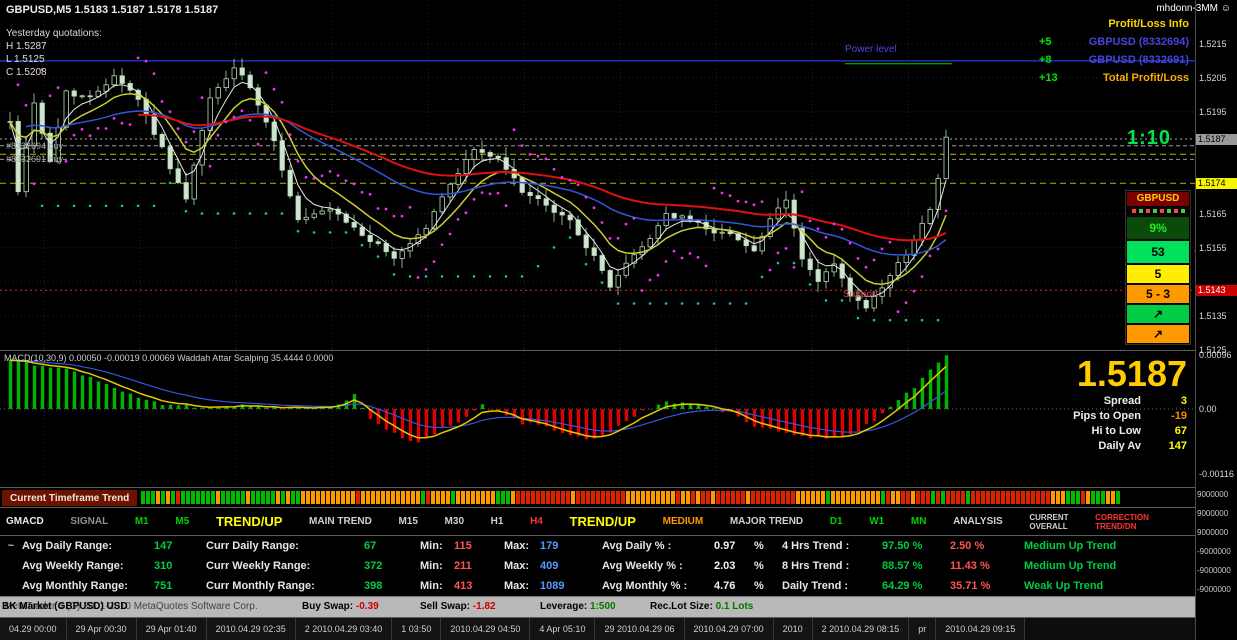 This screenshot has width=1237, height=640. What do you see at coordinates (431, 546) in the screenshot?
I see `range-cell: Min:` at bounding box center [431, 546].